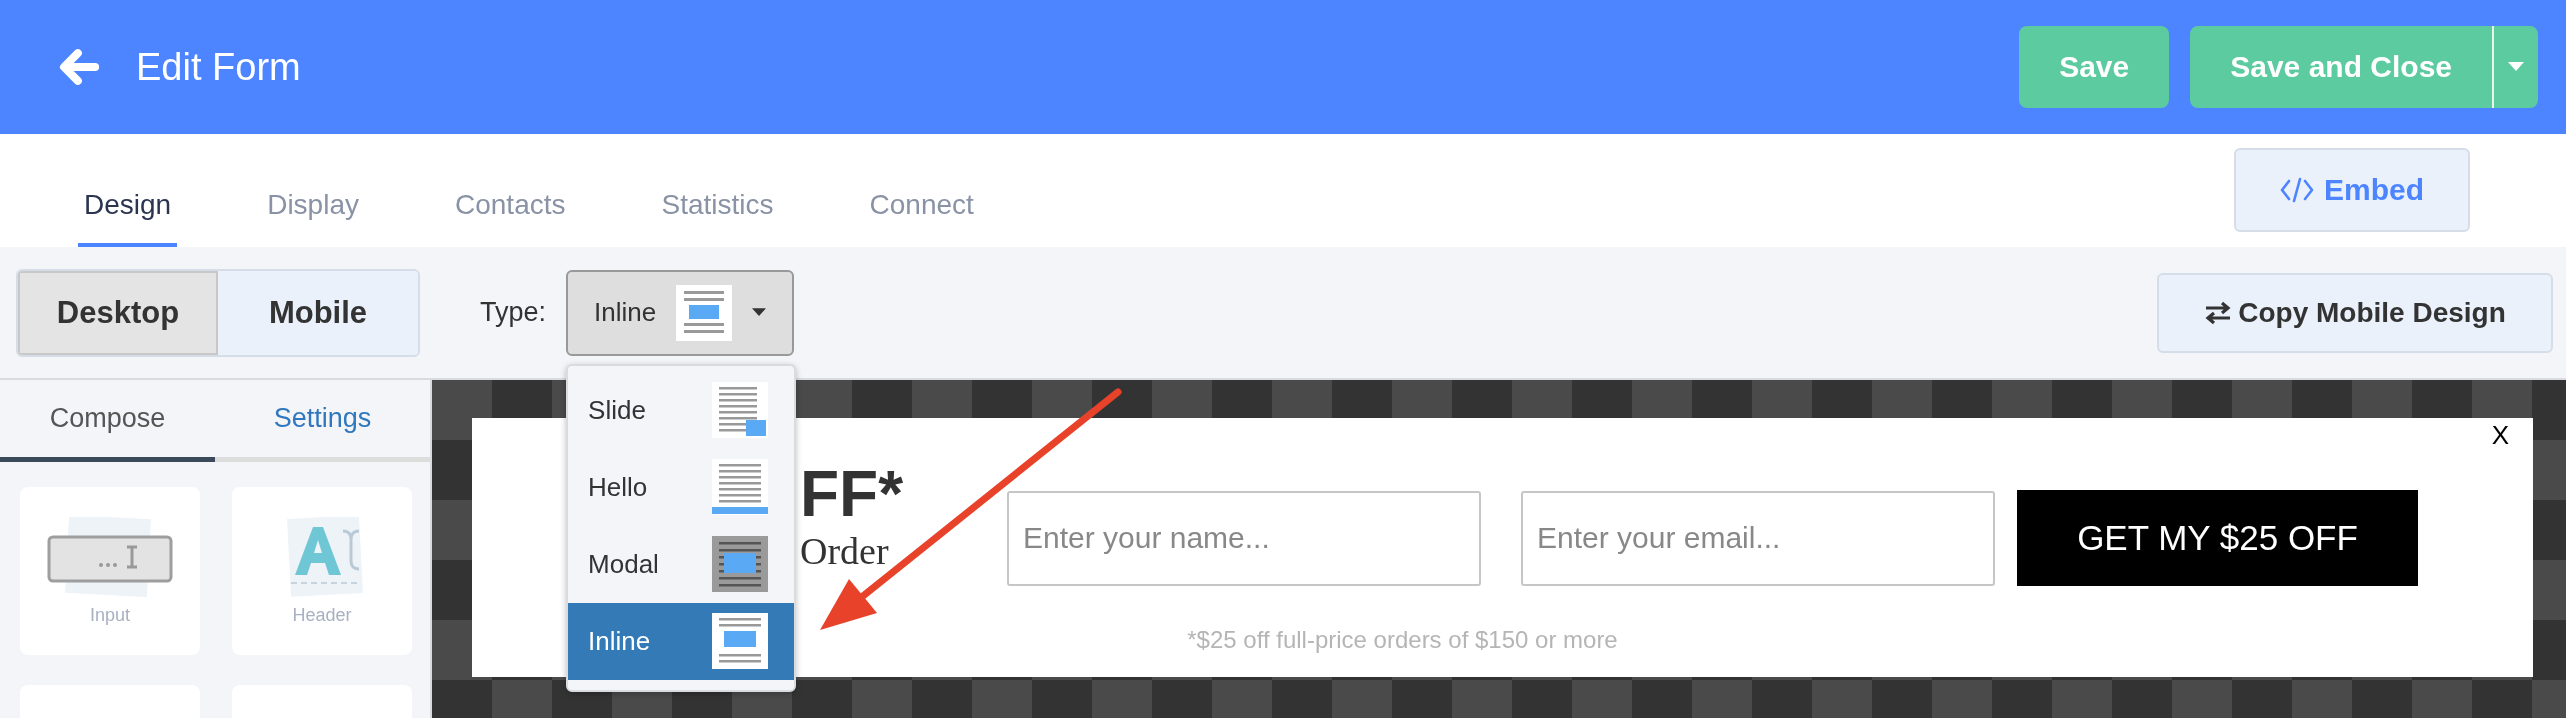 The width and height of the screenshot is (2566, 718). I want to click on panel-tab: Compose, so click(107, 421).